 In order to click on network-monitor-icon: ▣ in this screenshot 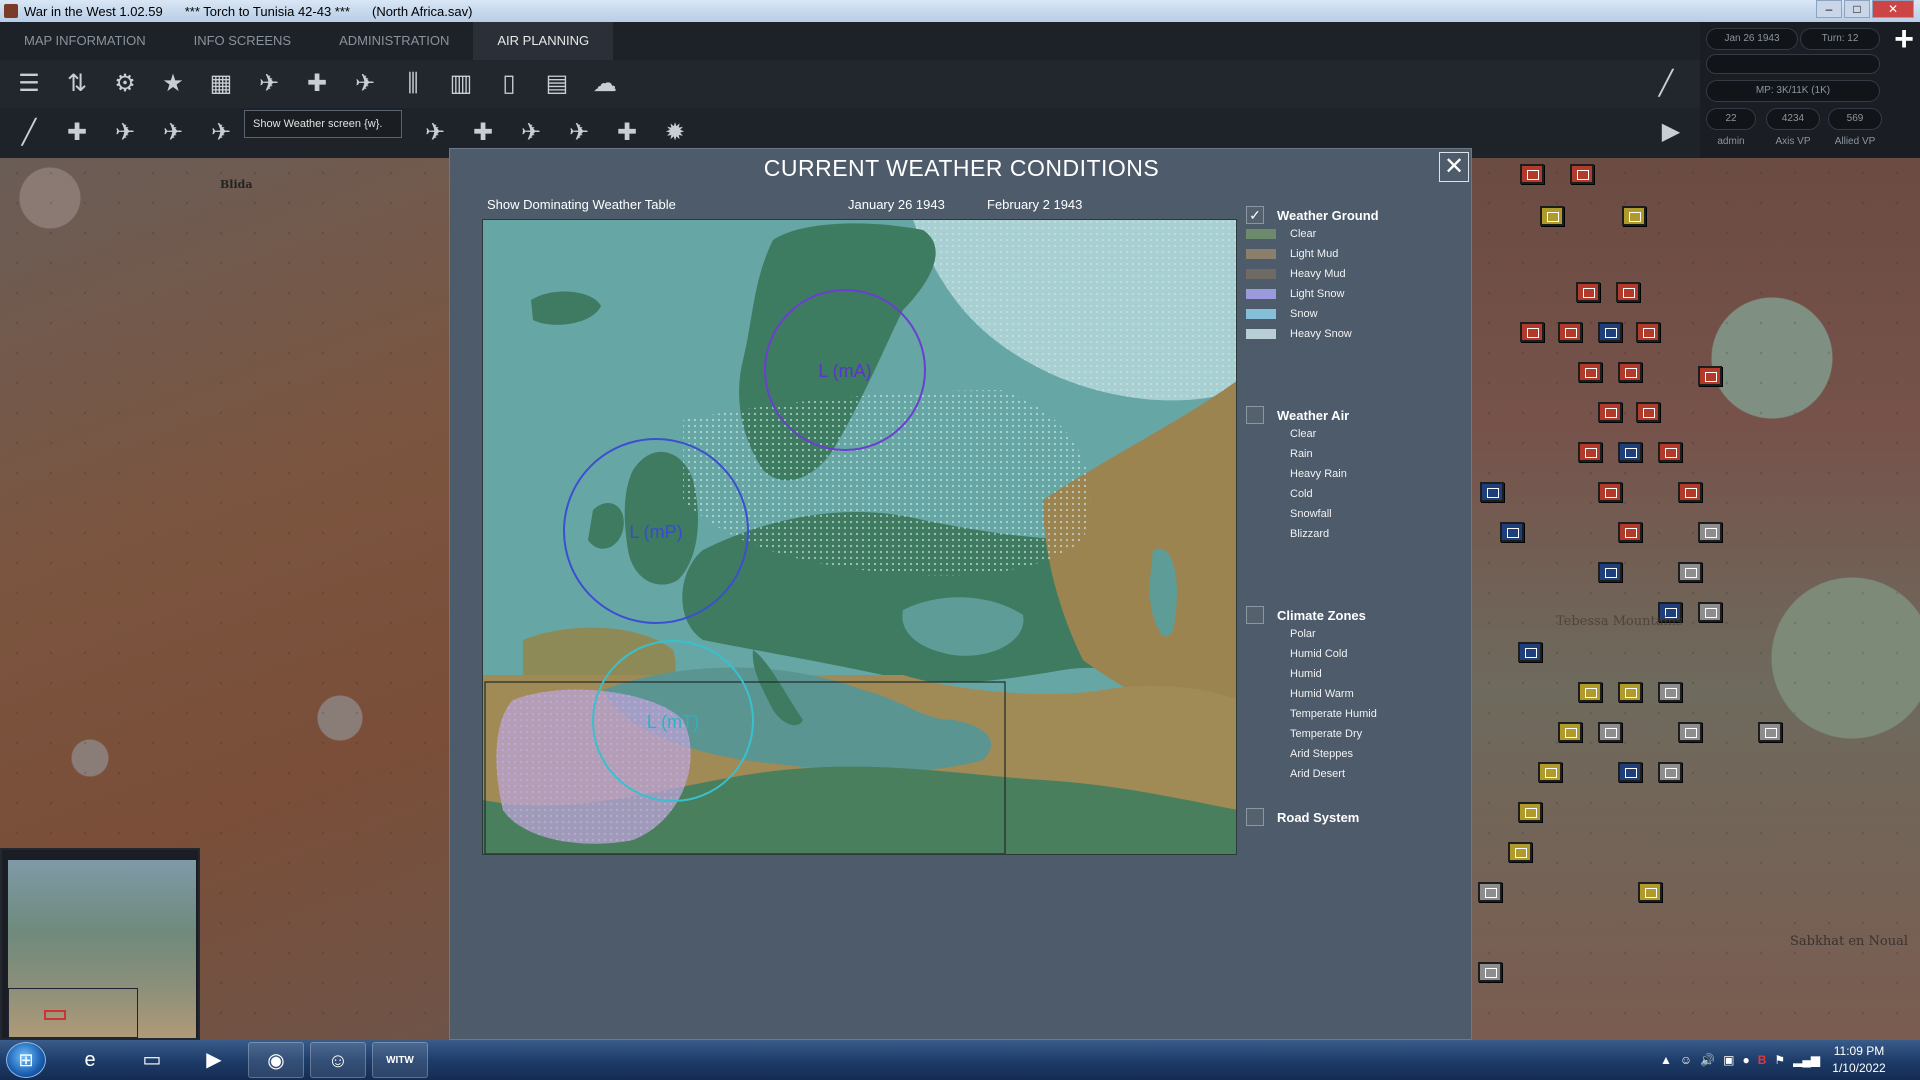, I will do `click(1728, 1060)`.